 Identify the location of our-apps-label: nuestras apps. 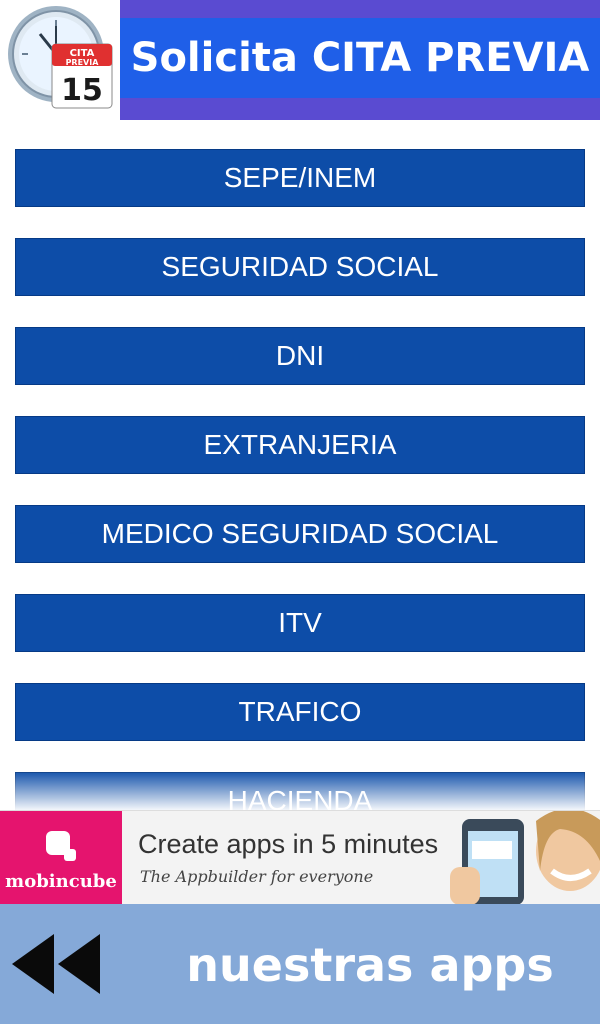
(370, 965).